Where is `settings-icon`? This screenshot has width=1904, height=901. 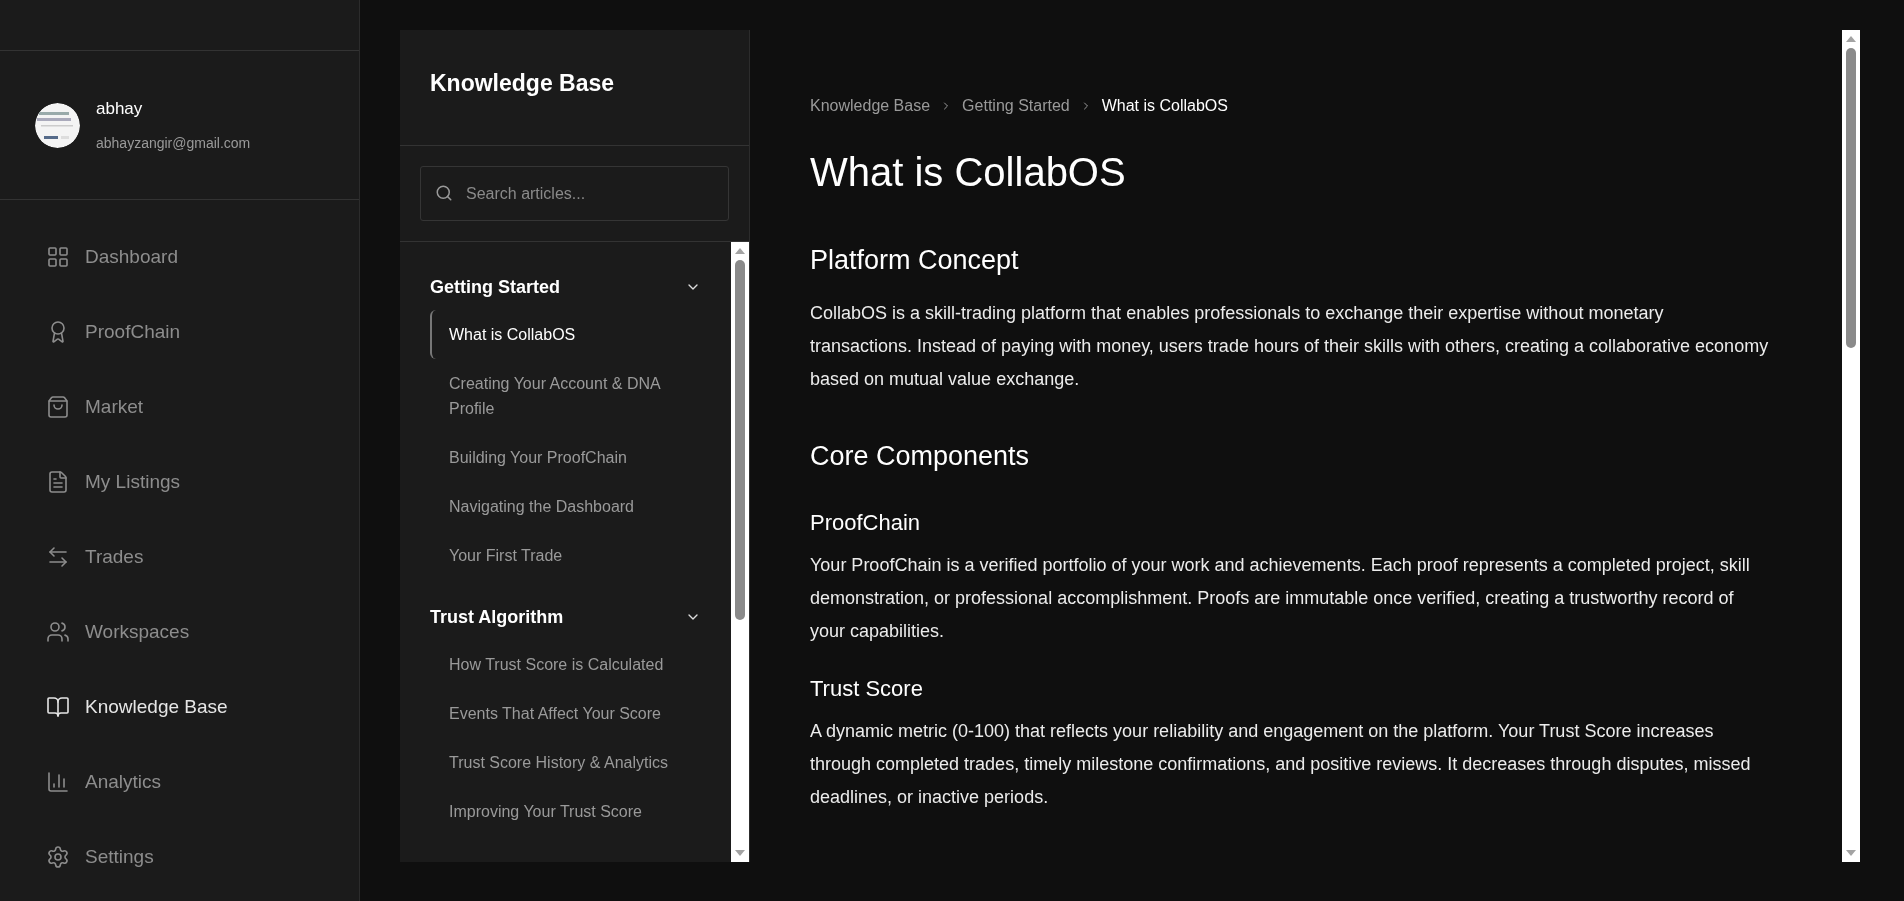
settings-icon is located at coordinates (58, 857).